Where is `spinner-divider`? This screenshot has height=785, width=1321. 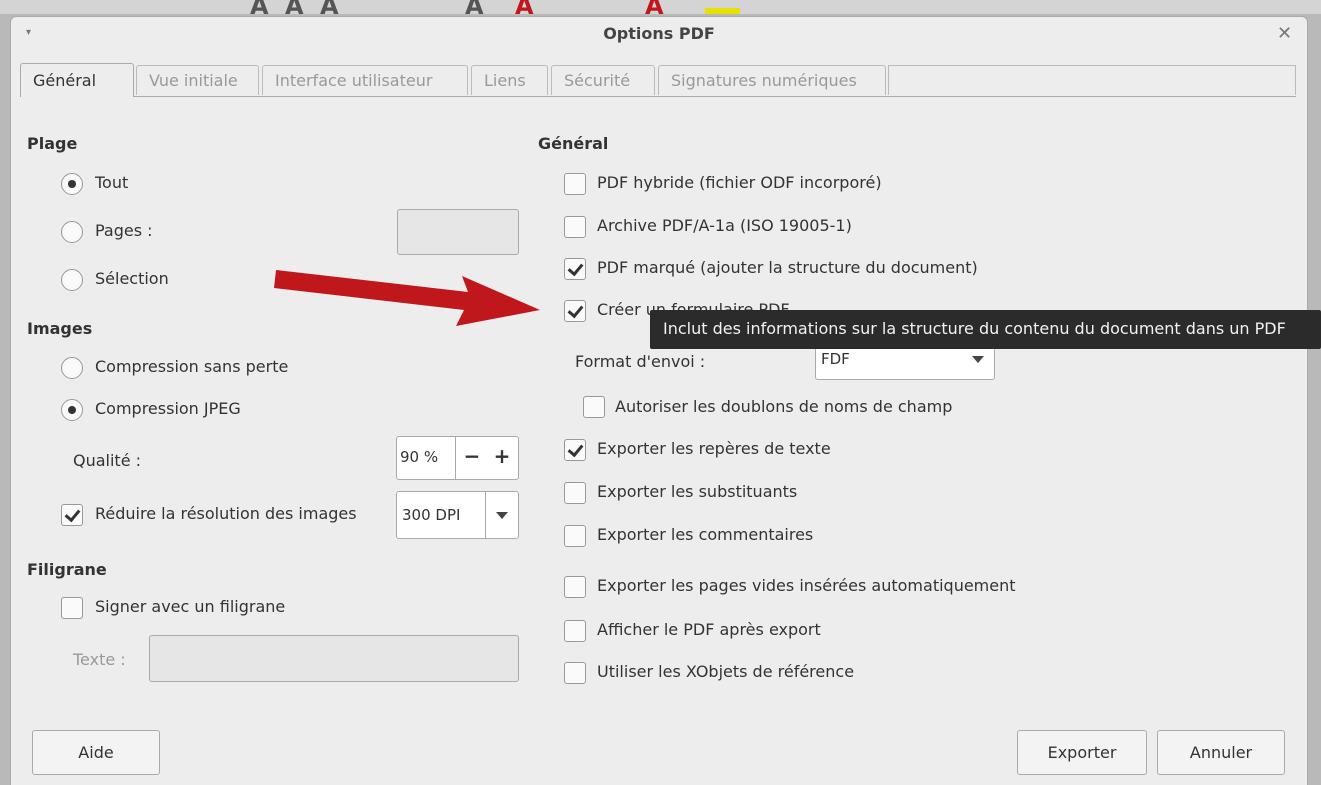
spinner-divider is located at coordinates (455, 458).